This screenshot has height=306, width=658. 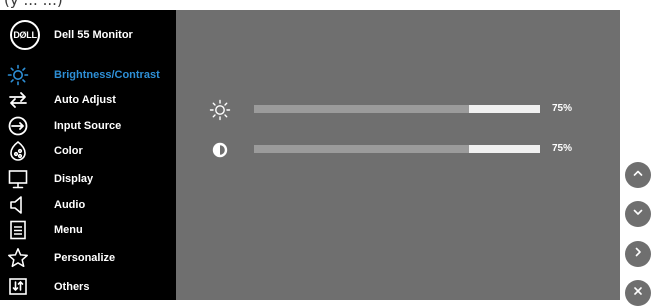 I want to click on contrast-row: 75%, so click(x=398, y=150).